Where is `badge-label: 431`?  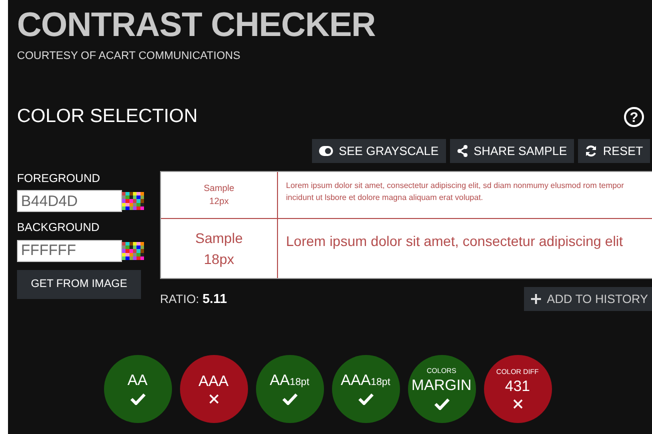 badge-label: 431 is located at coordinates (517, 386).